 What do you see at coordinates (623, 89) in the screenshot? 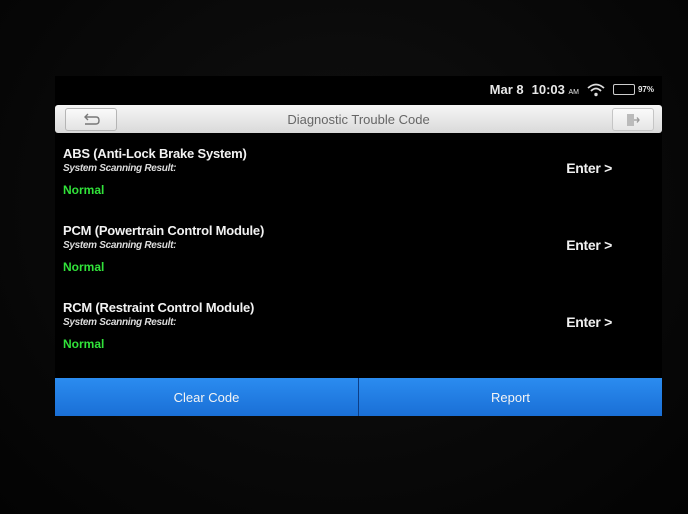
I see `battery-icon` at bounding box center [623, 89].